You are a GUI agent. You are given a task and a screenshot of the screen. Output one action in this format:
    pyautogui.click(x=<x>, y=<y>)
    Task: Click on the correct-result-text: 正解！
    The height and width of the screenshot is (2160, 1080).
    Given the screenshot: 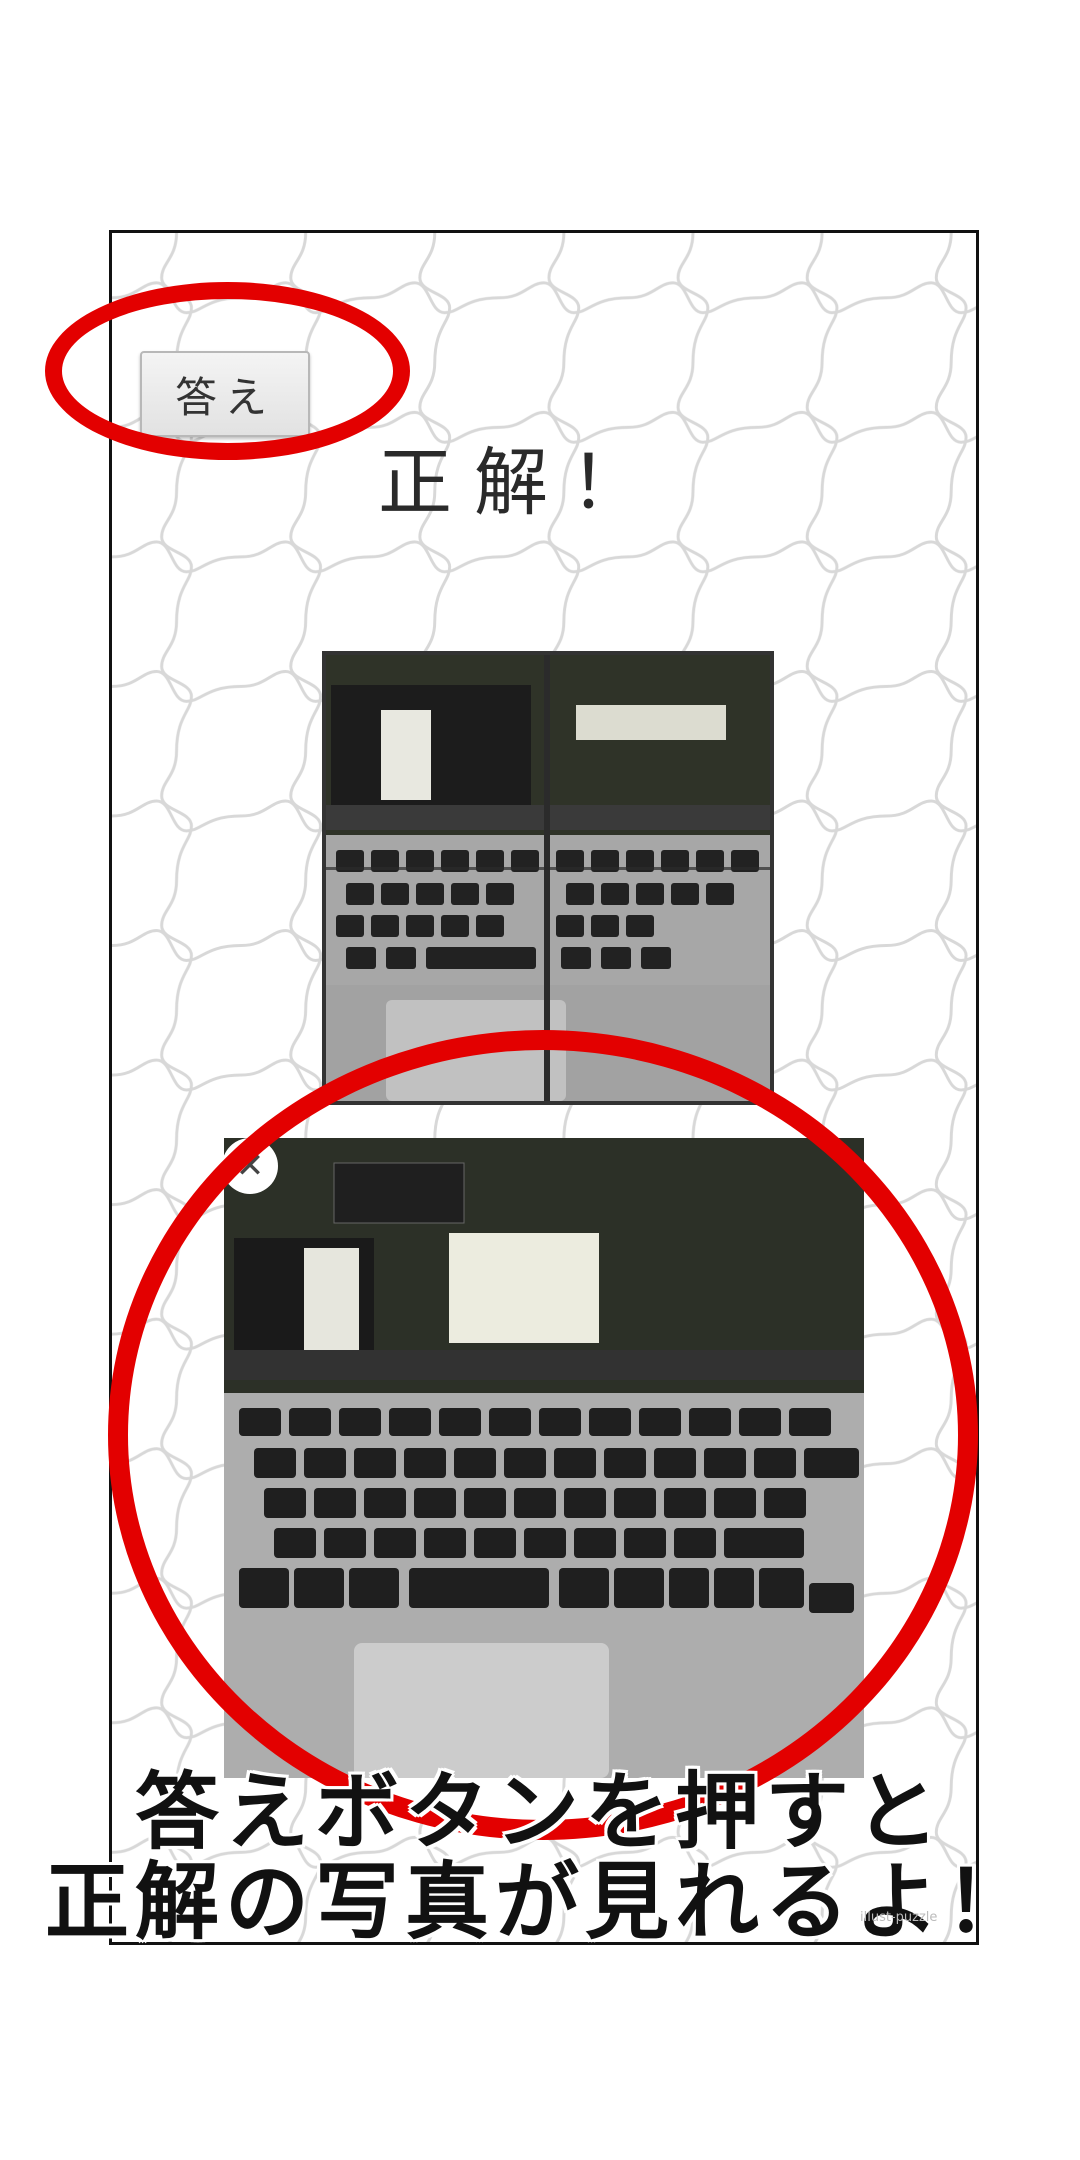 What is the action you would take?
    pyautogui.click(x=522, y=483)
    